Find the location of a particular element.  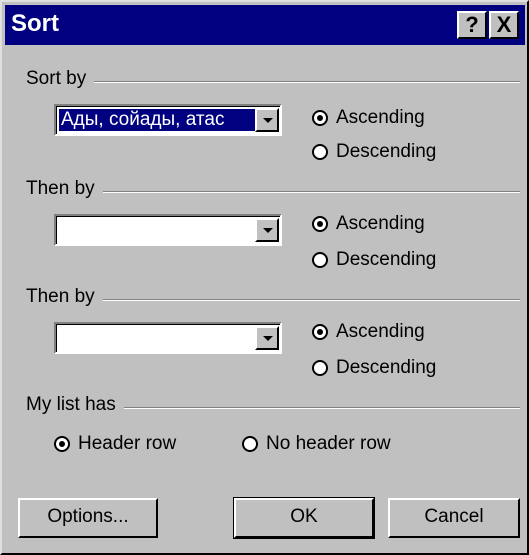

sort-by-descending-radio: Descending is located at coordinates (374, 152).